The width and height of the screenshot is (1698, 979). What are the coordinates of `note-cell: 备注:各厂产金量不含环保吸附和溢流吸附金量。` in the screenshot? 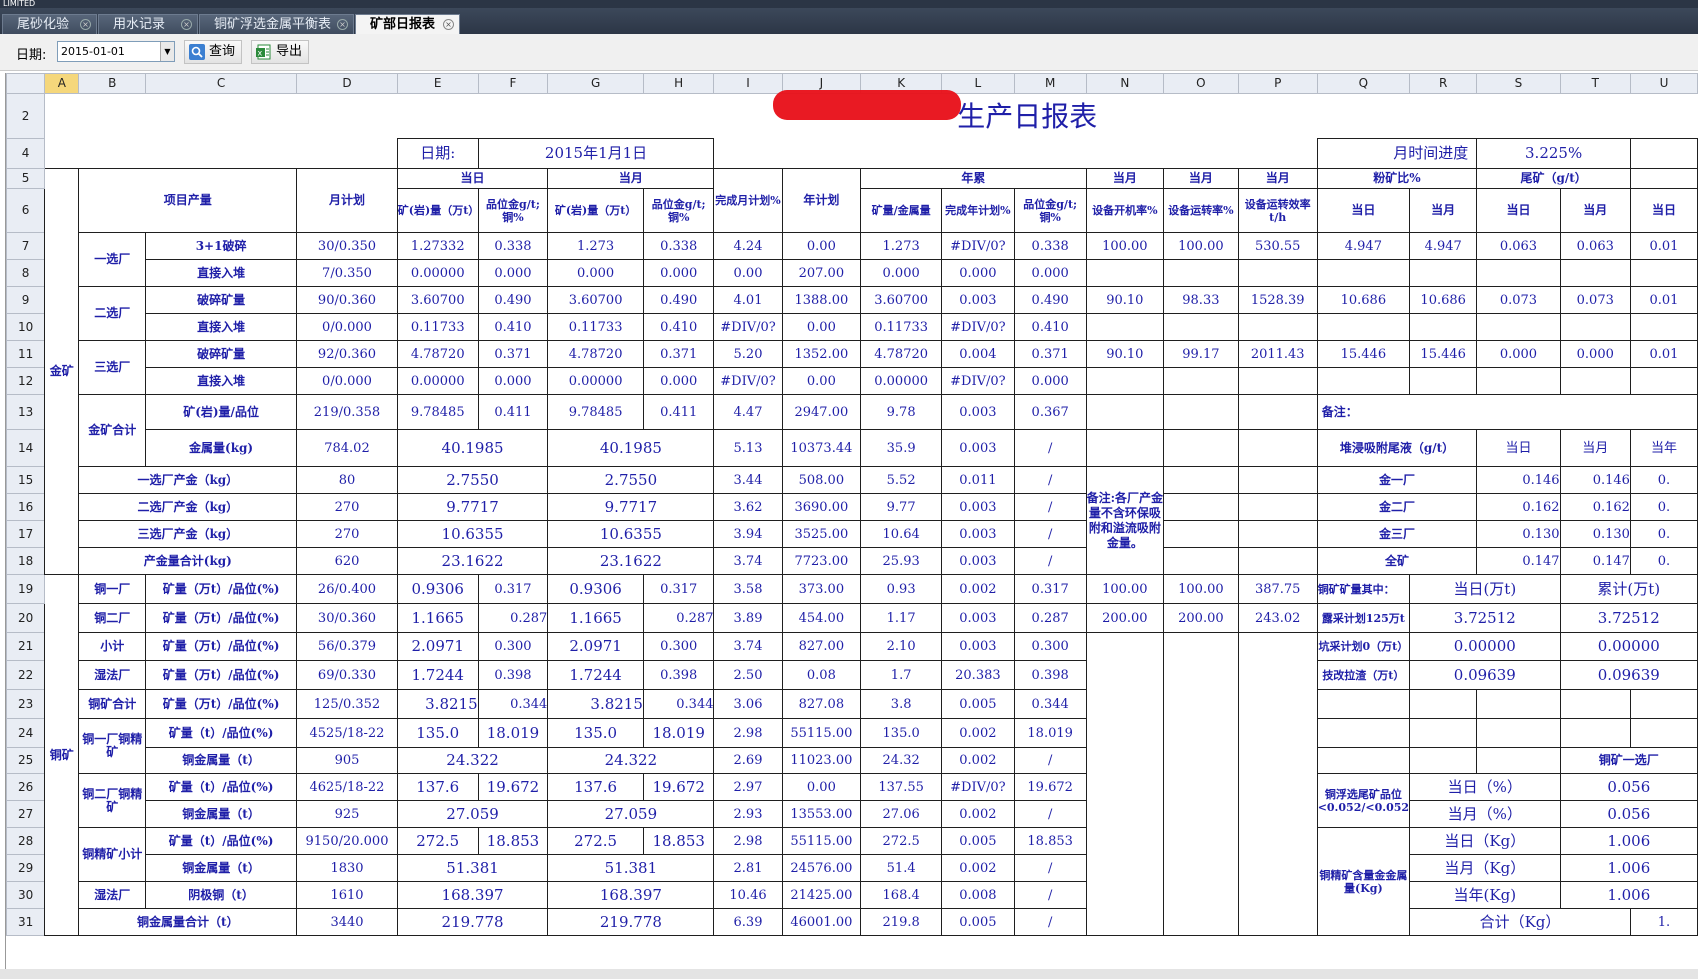 It's located at (1125, 520).